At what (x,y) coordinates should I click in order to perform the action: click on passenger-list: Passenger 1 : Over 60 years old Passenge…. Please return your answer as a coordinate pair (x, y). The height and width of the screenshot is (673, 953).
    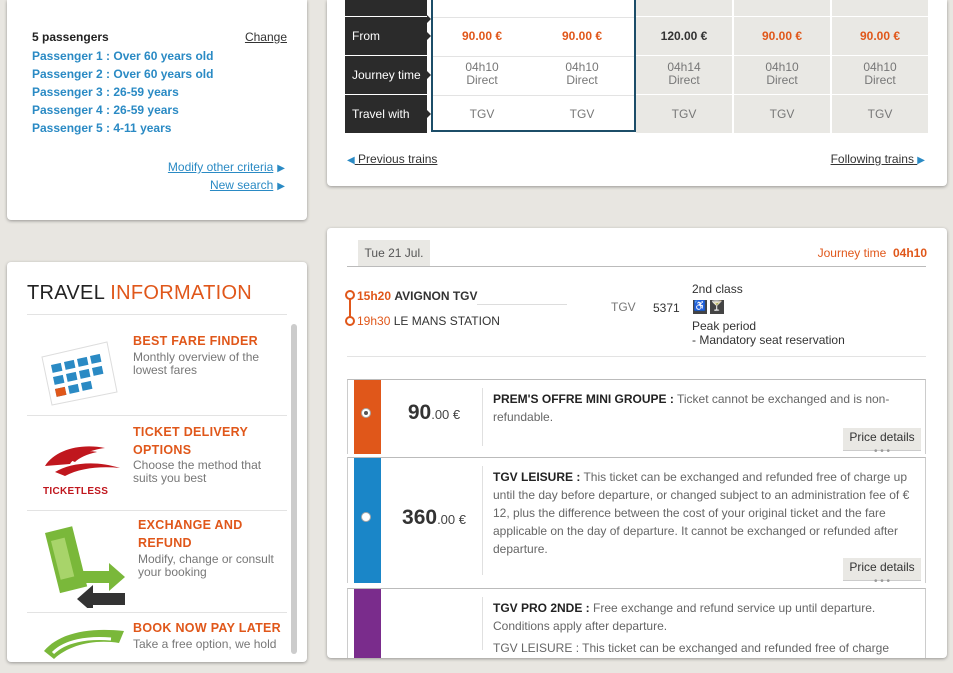
    Looking at the image, I should click on (122, 92).